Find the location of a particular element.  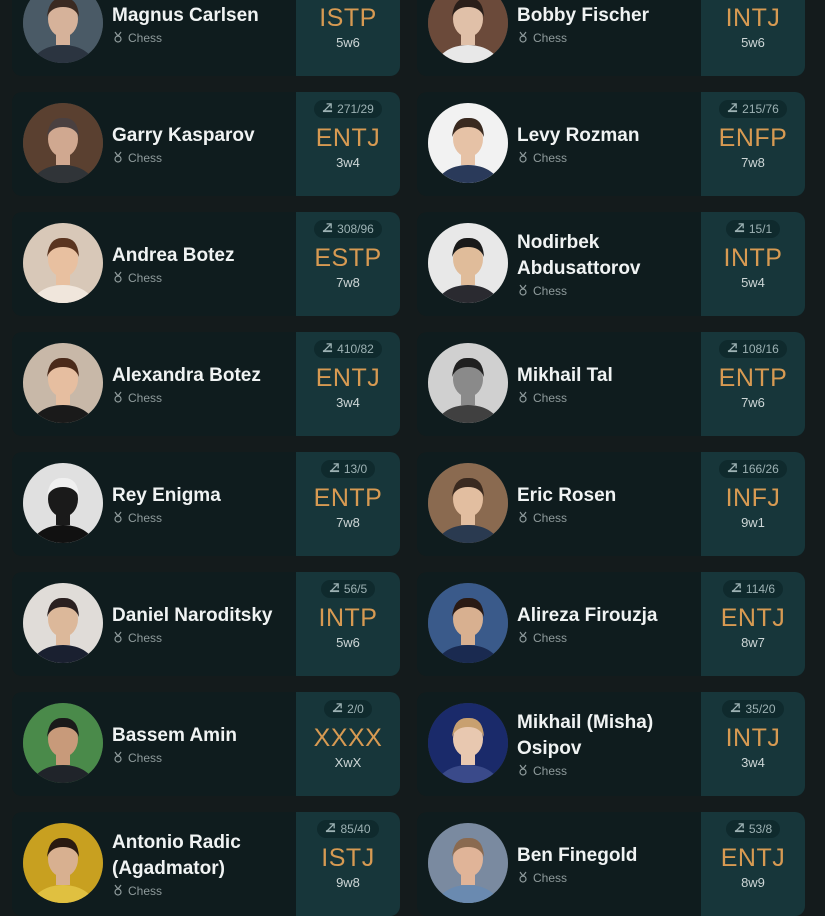

mbti-type: ENTJ is located at coordinates (348, 378).